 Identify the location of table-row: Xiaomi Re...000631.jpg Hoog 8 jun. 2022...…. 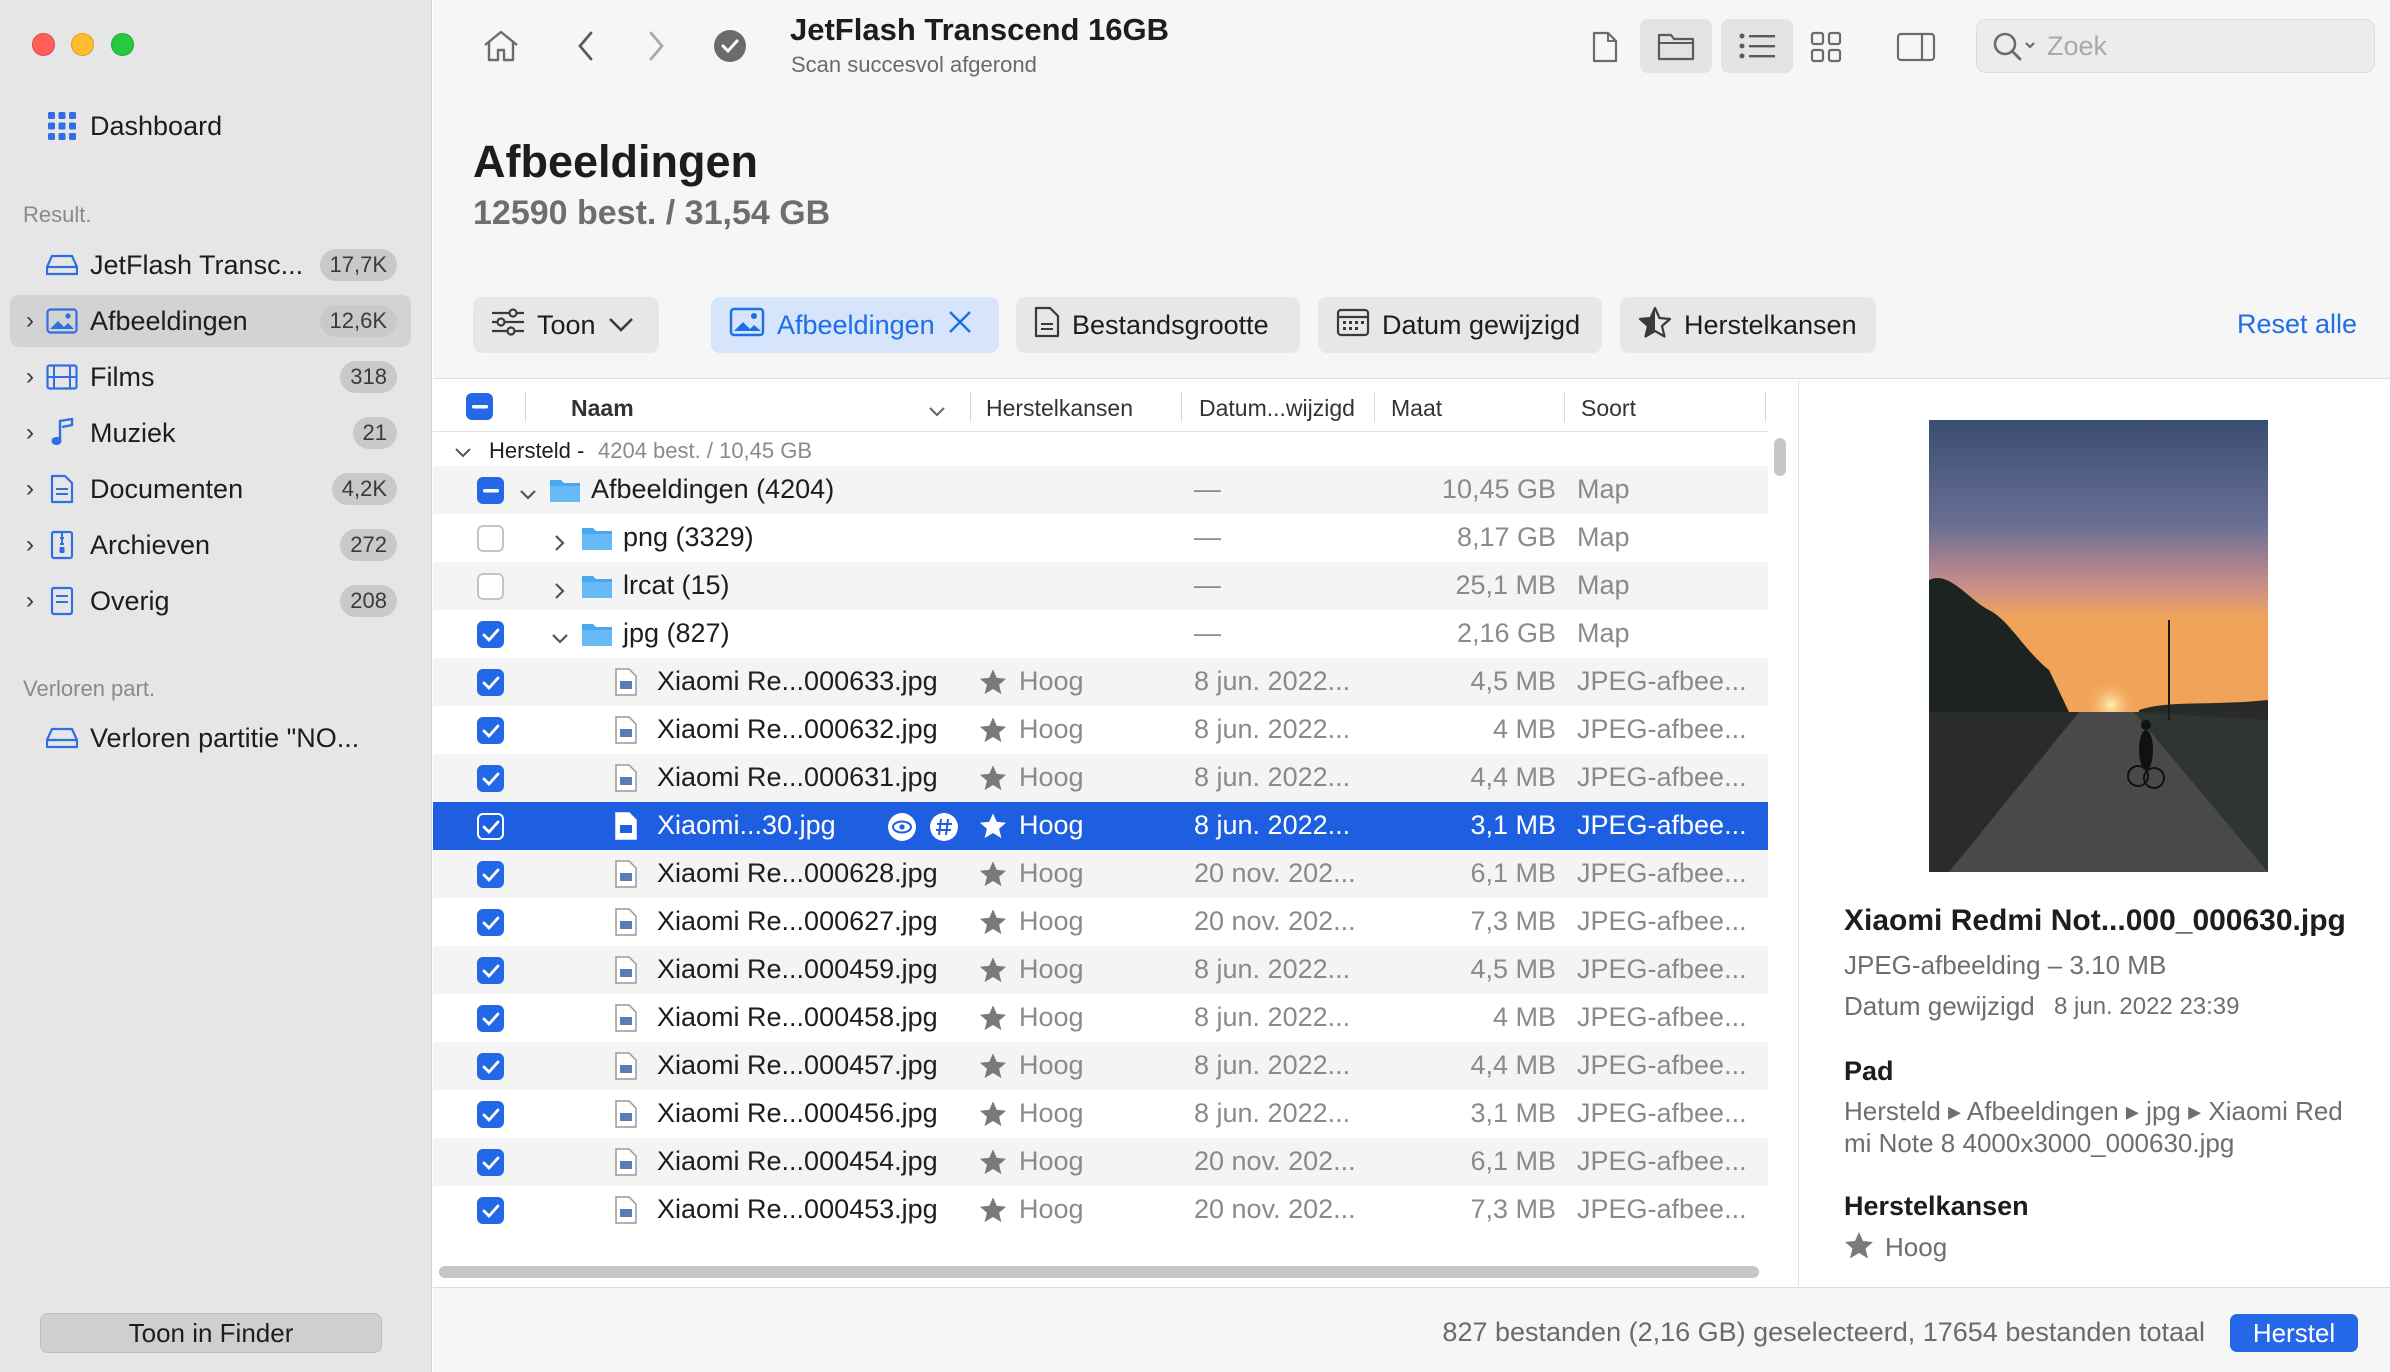
(1100, 778).